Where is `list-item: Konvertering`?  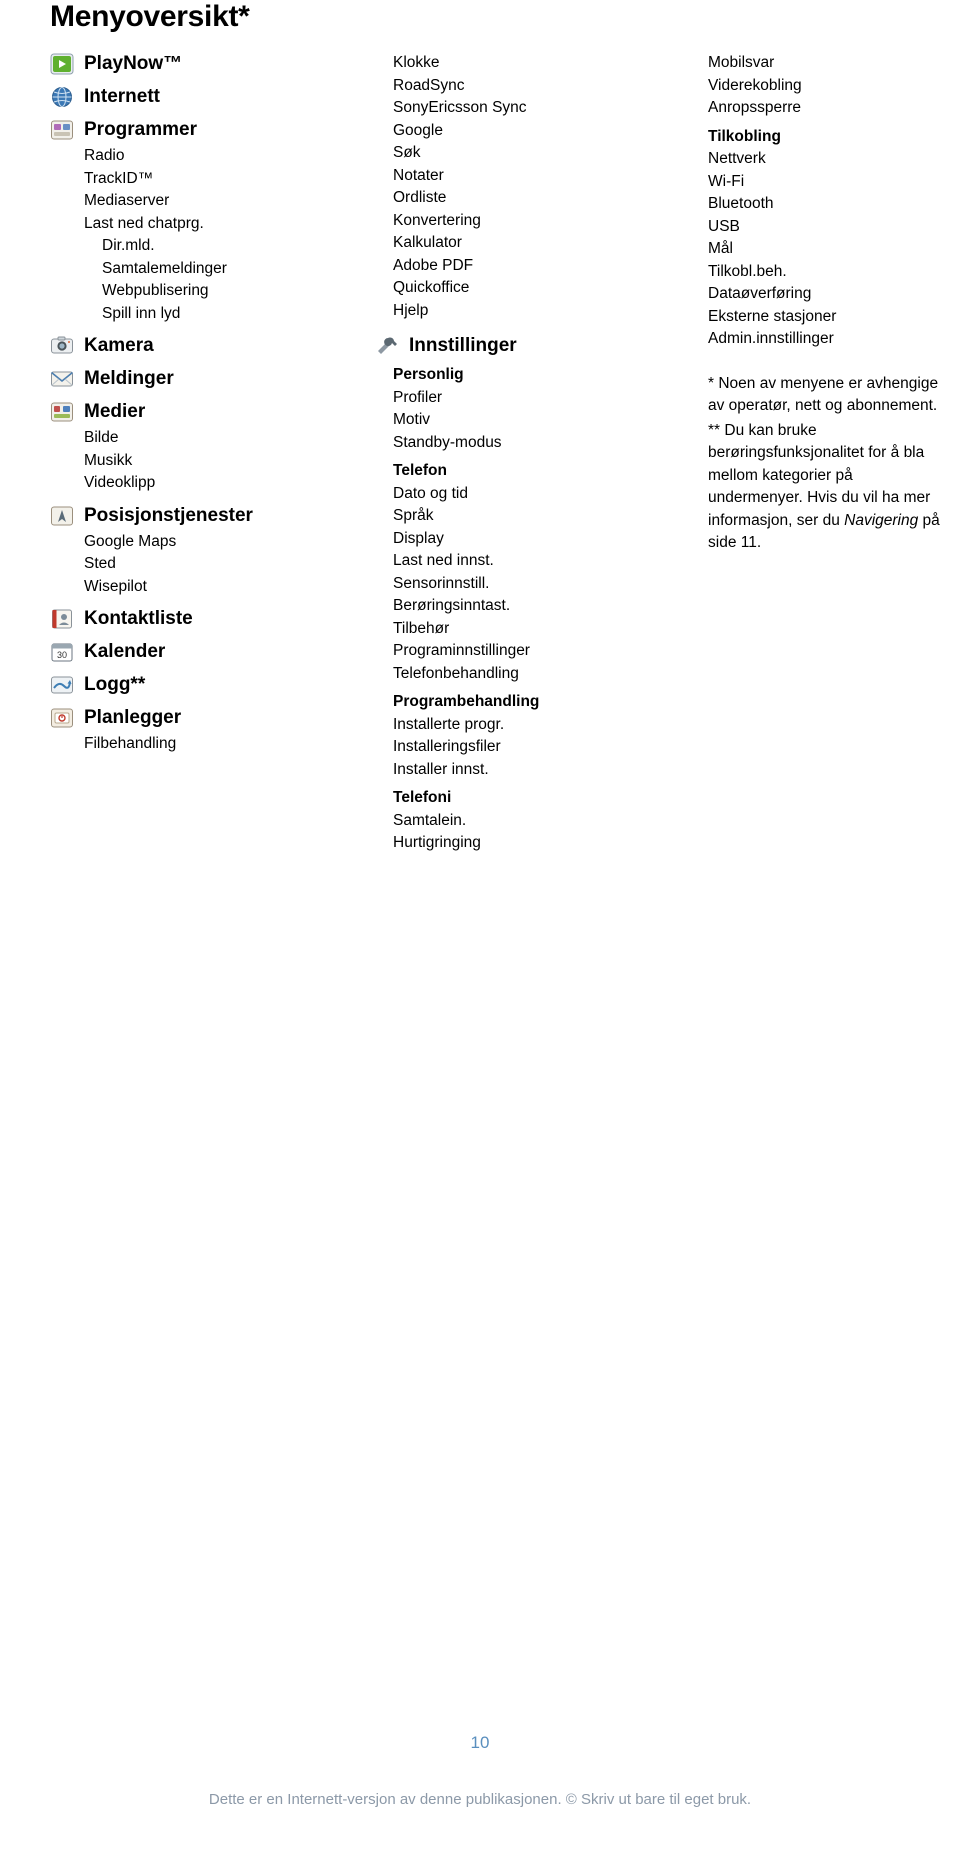
list-item: Konvertering is located at coordinates (519, 221).